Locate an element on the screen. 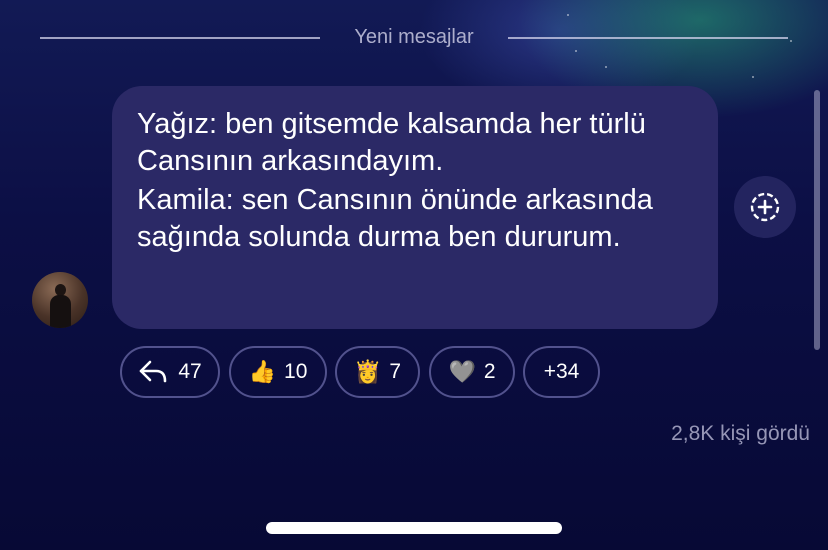 The height and width of the screenshot is (550, 828). grey-heart-icon: 🩶 is located at coordinates (462, 371).